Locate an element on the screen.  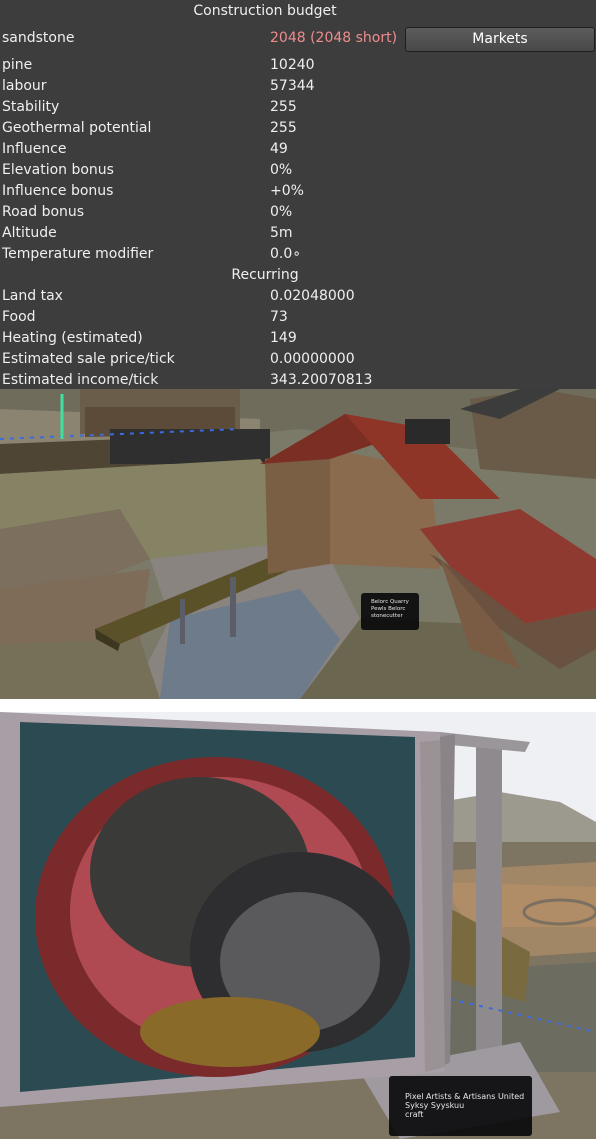
tooltip-line: Pewls Belorc is located at coordinates (388, 609).